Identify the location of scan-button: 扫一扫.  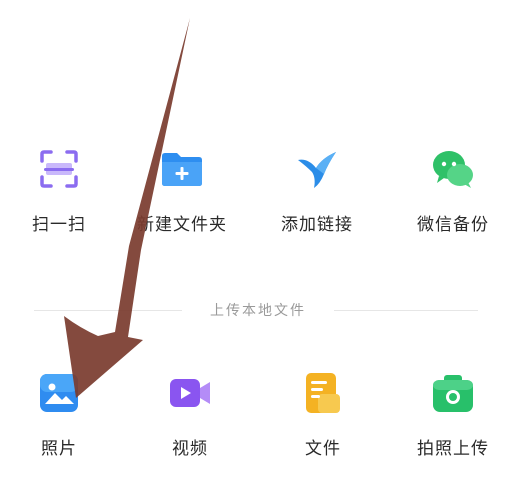
(59, 196).